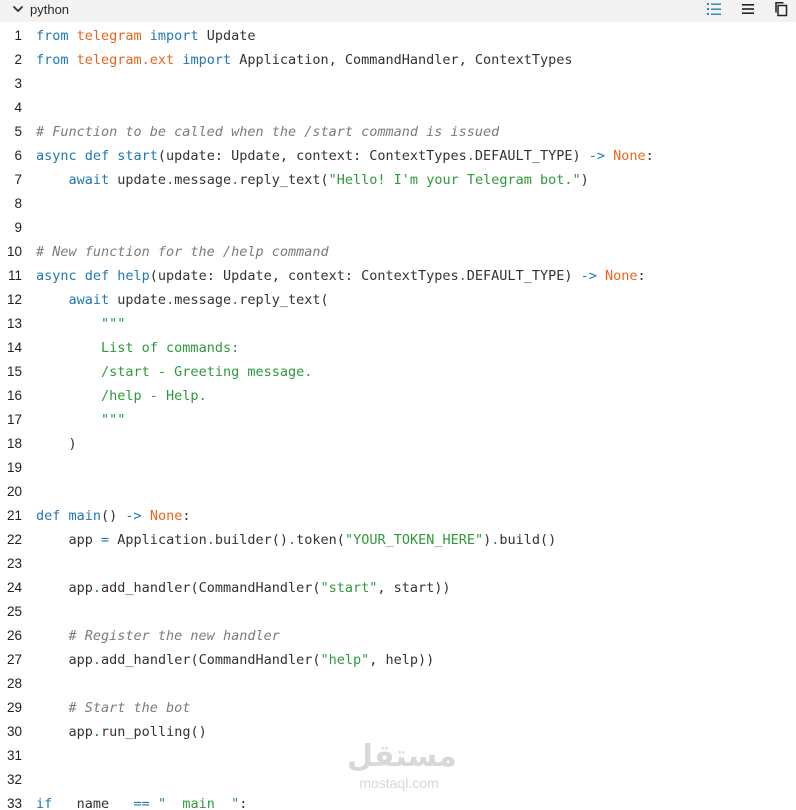 The image size is (796, 810). What do you see at coordinates (523, 276) in the screenshot?
I see `code-token: DEFAULT_TYPE)` at bounding box center [523, 276].